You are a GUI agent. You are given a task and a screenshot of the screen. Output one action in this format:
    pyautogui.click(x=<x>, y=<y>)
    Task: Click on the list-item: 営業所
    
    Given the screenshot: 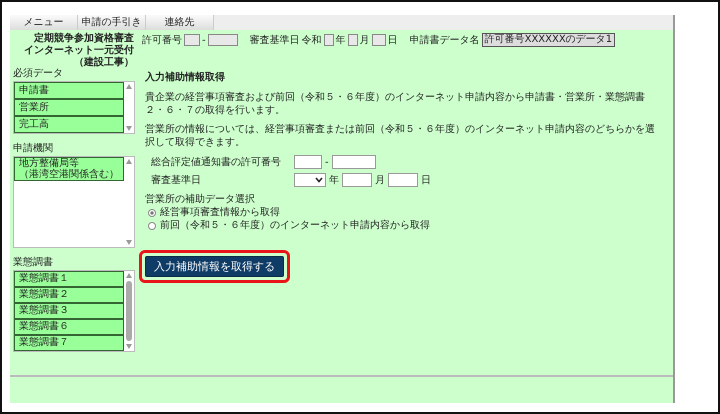 What is the action you would take?
    pyautogui.click(x=69, y=107)
    